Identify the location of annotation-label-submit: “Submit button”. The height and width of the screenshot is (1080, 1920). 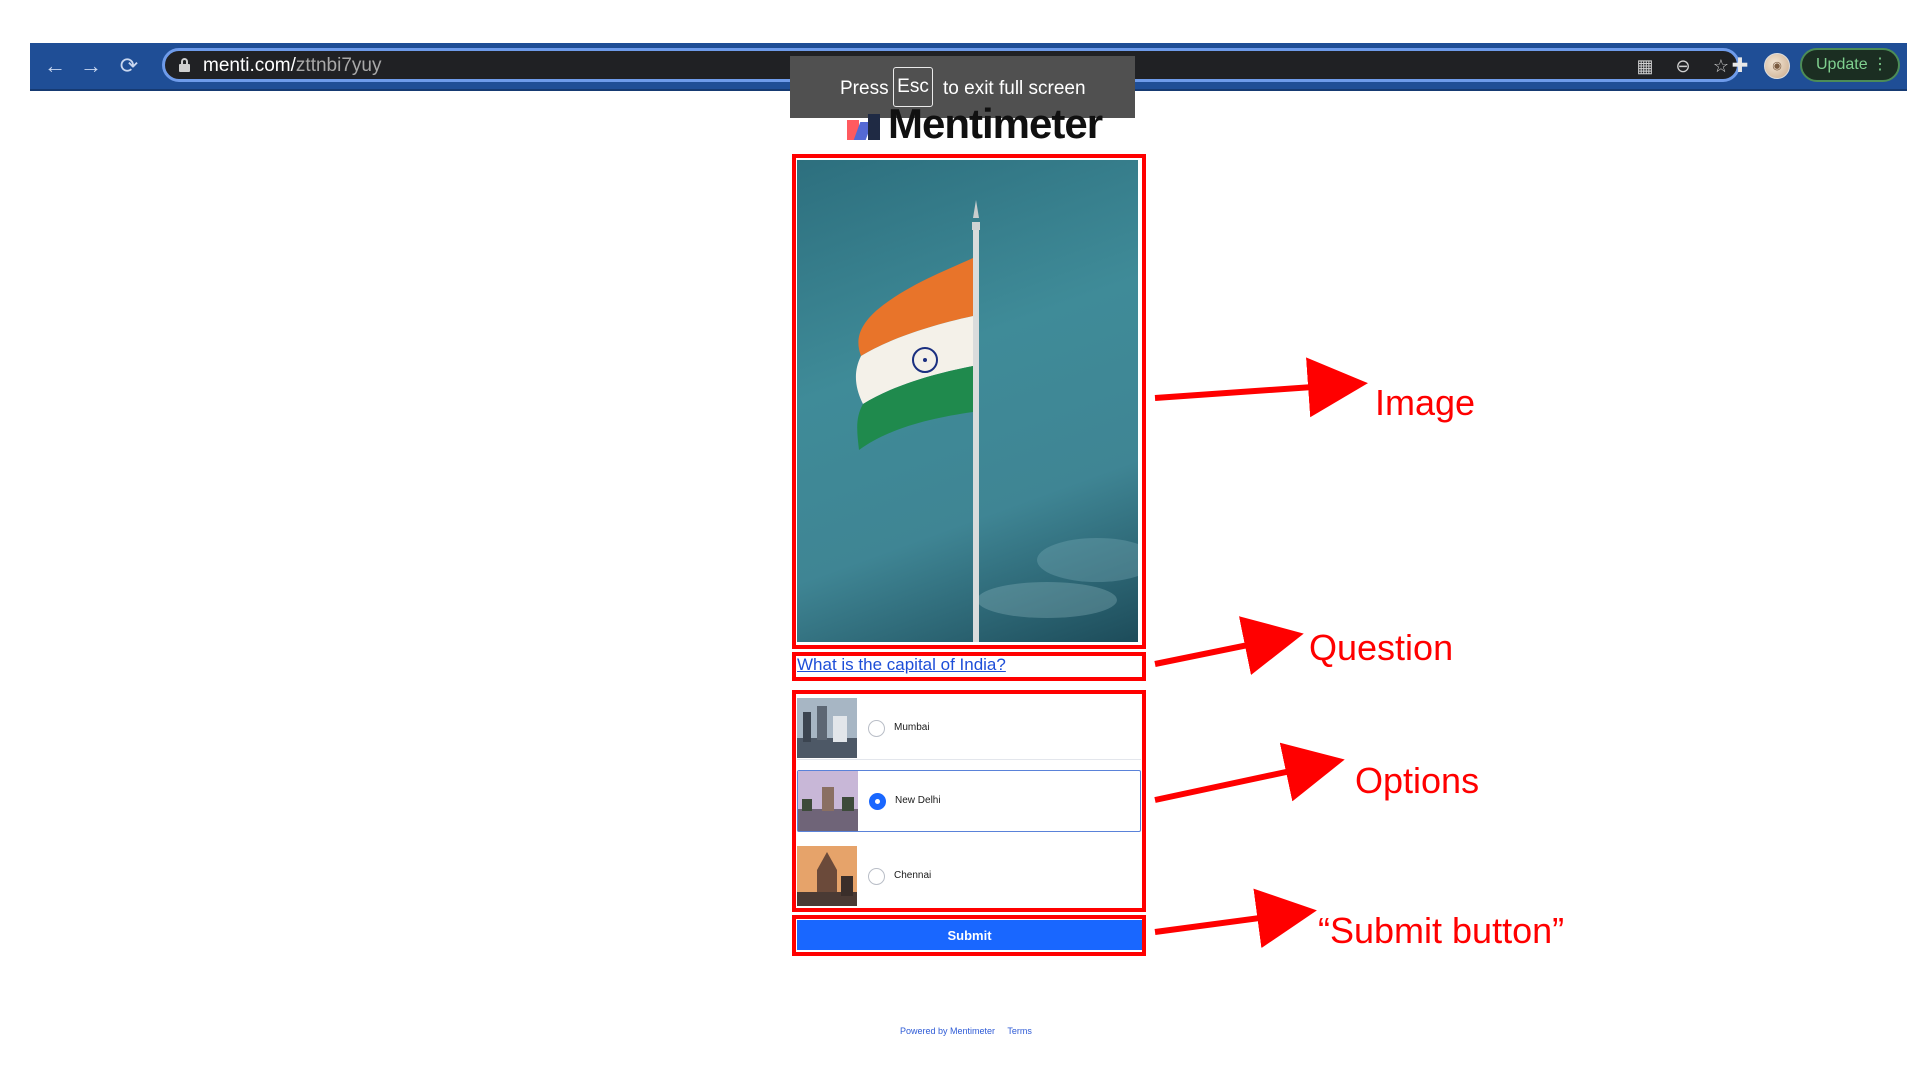
(1441, 930).